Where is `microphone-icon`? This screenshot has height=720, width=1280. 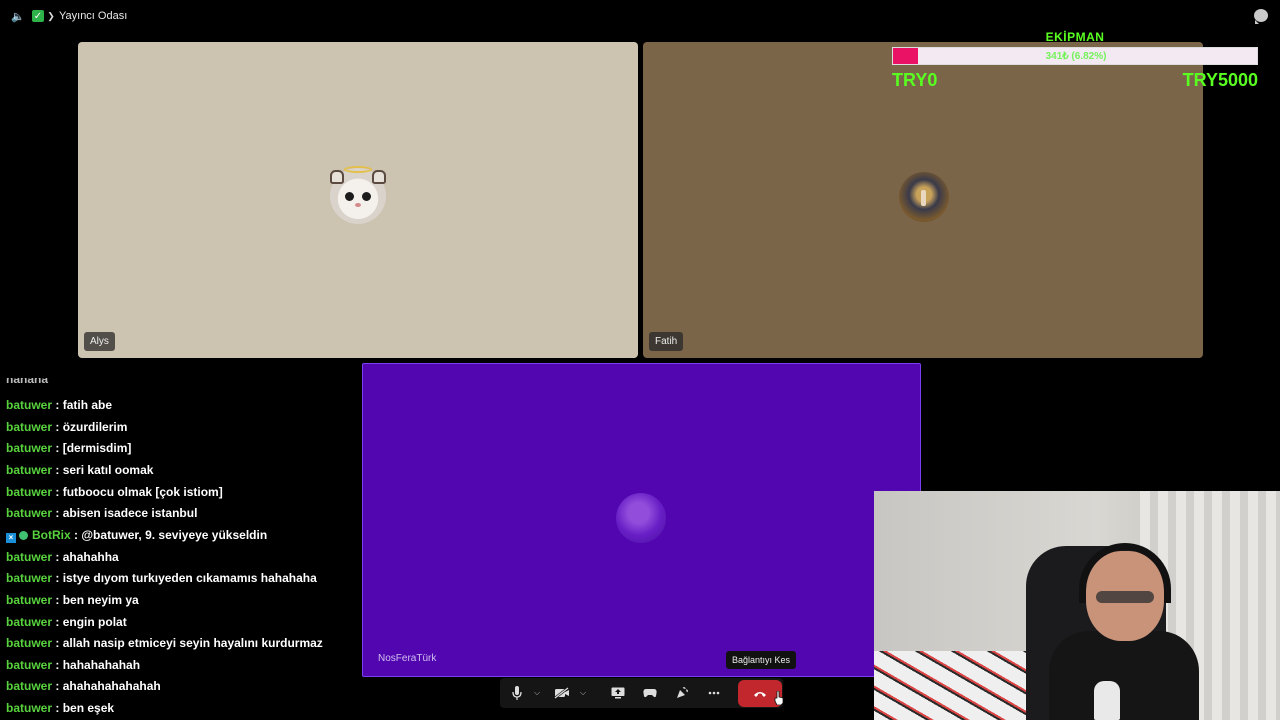
microphone-icon is located at coordinates (517, 693).